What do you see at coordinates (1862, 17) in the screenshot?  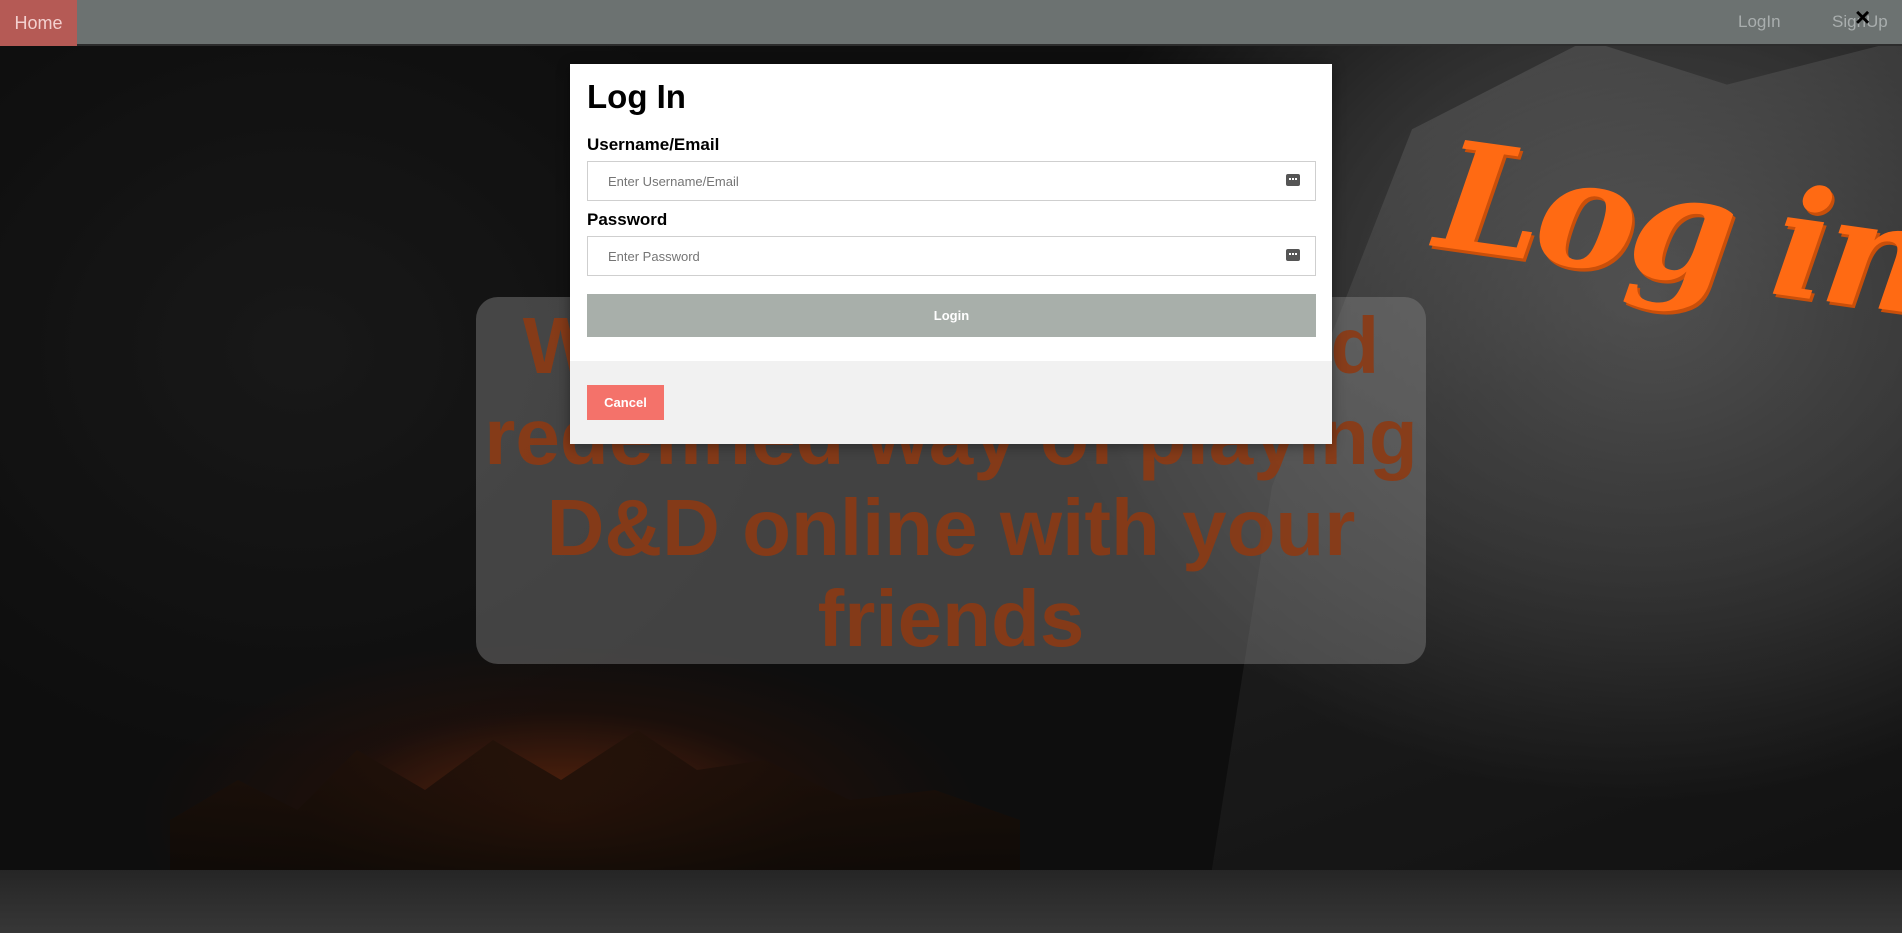 I see `close-icon: ×` at bounding box center [1862, 17].